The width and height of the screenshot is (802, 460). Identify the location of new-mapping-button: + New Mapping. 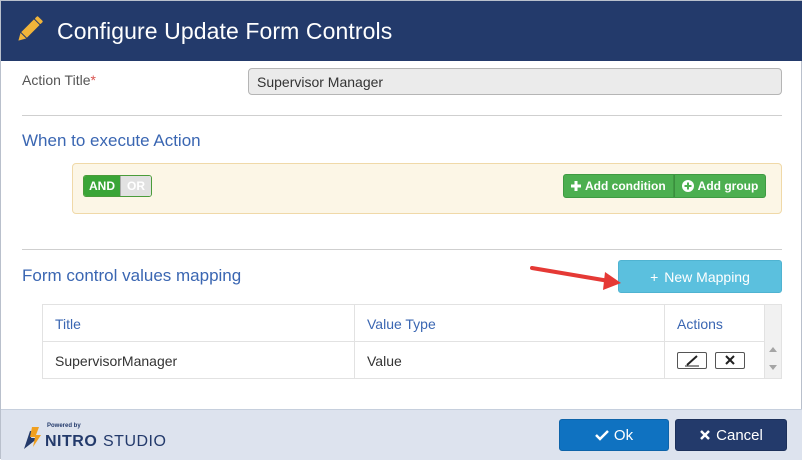
(700, 276).